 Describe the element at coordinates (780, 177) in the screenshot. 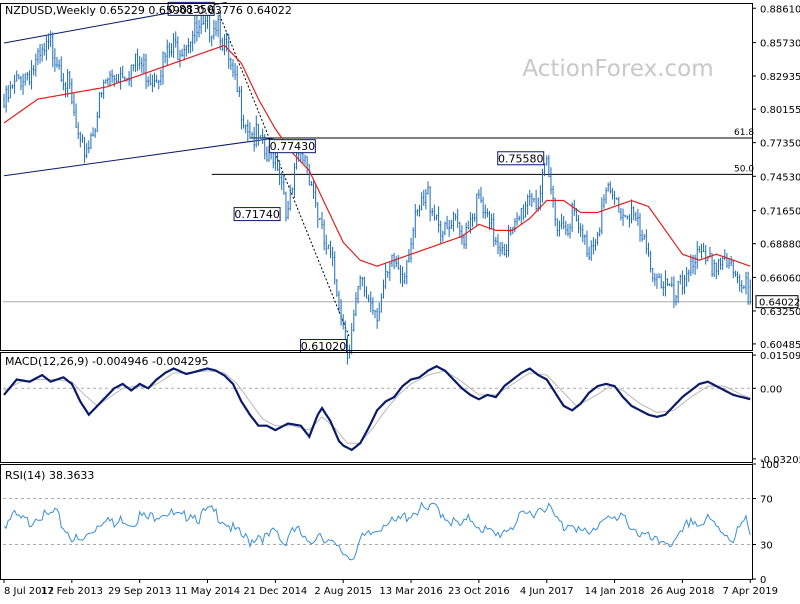

I see `price-ytick-label: 0.74530` at that location.